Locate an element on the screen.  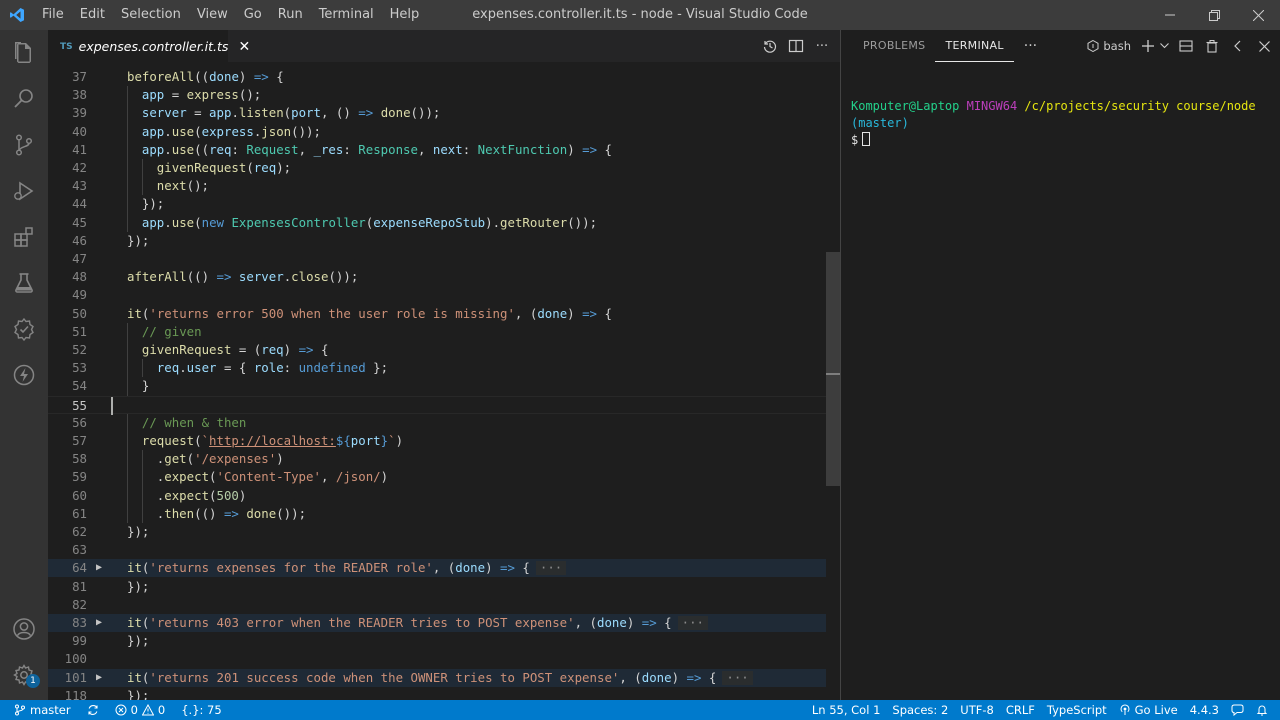
tab-terminal: TERMINAL is located at coordinates (974, 46).